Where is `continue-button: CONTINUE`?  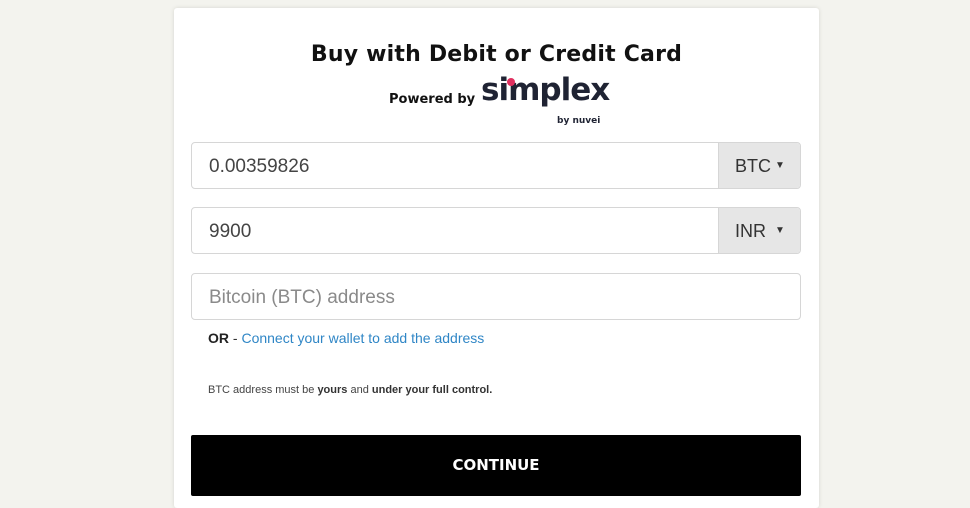 continue-button: CONTINUE is located at coordinates (496, 465).